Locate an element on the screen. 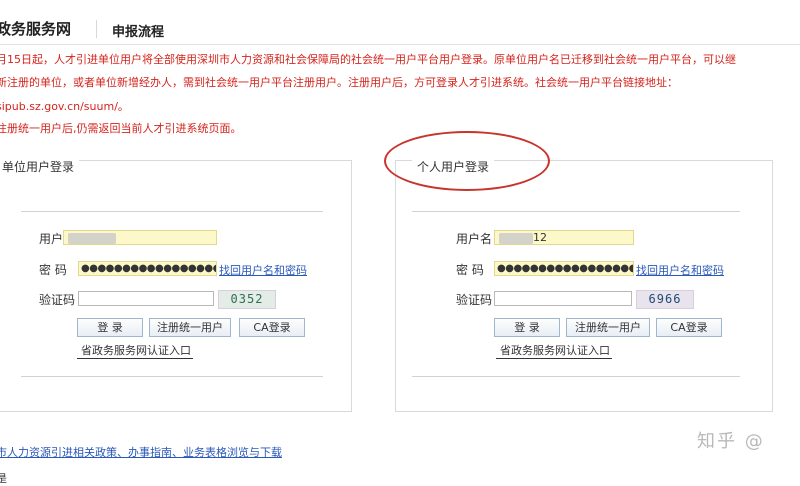  personal-province-cert-link: 省政务服务网认证入口 is located at coordinates (554, 350).